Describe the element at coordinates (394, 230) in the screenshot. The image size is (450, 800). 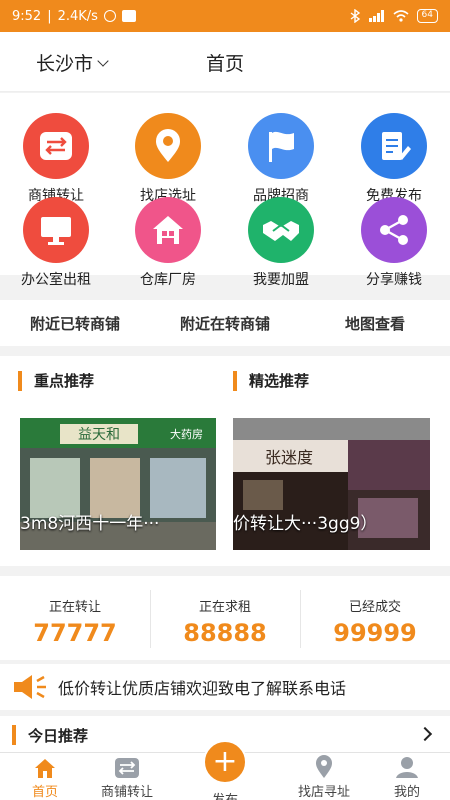
I see `share-icon` at that location.